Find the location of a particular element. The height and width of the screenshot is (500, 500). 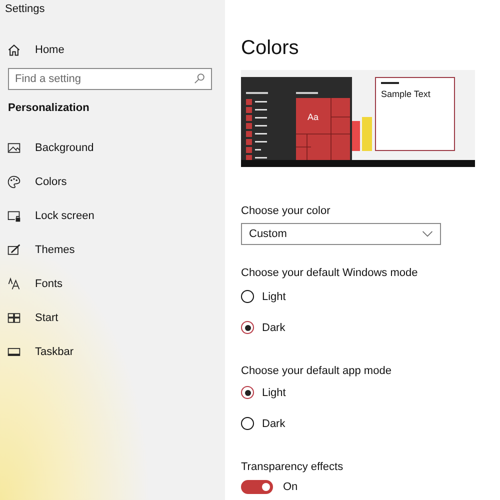

setting-label: Transparency effects is located at coordinates (292, 467).